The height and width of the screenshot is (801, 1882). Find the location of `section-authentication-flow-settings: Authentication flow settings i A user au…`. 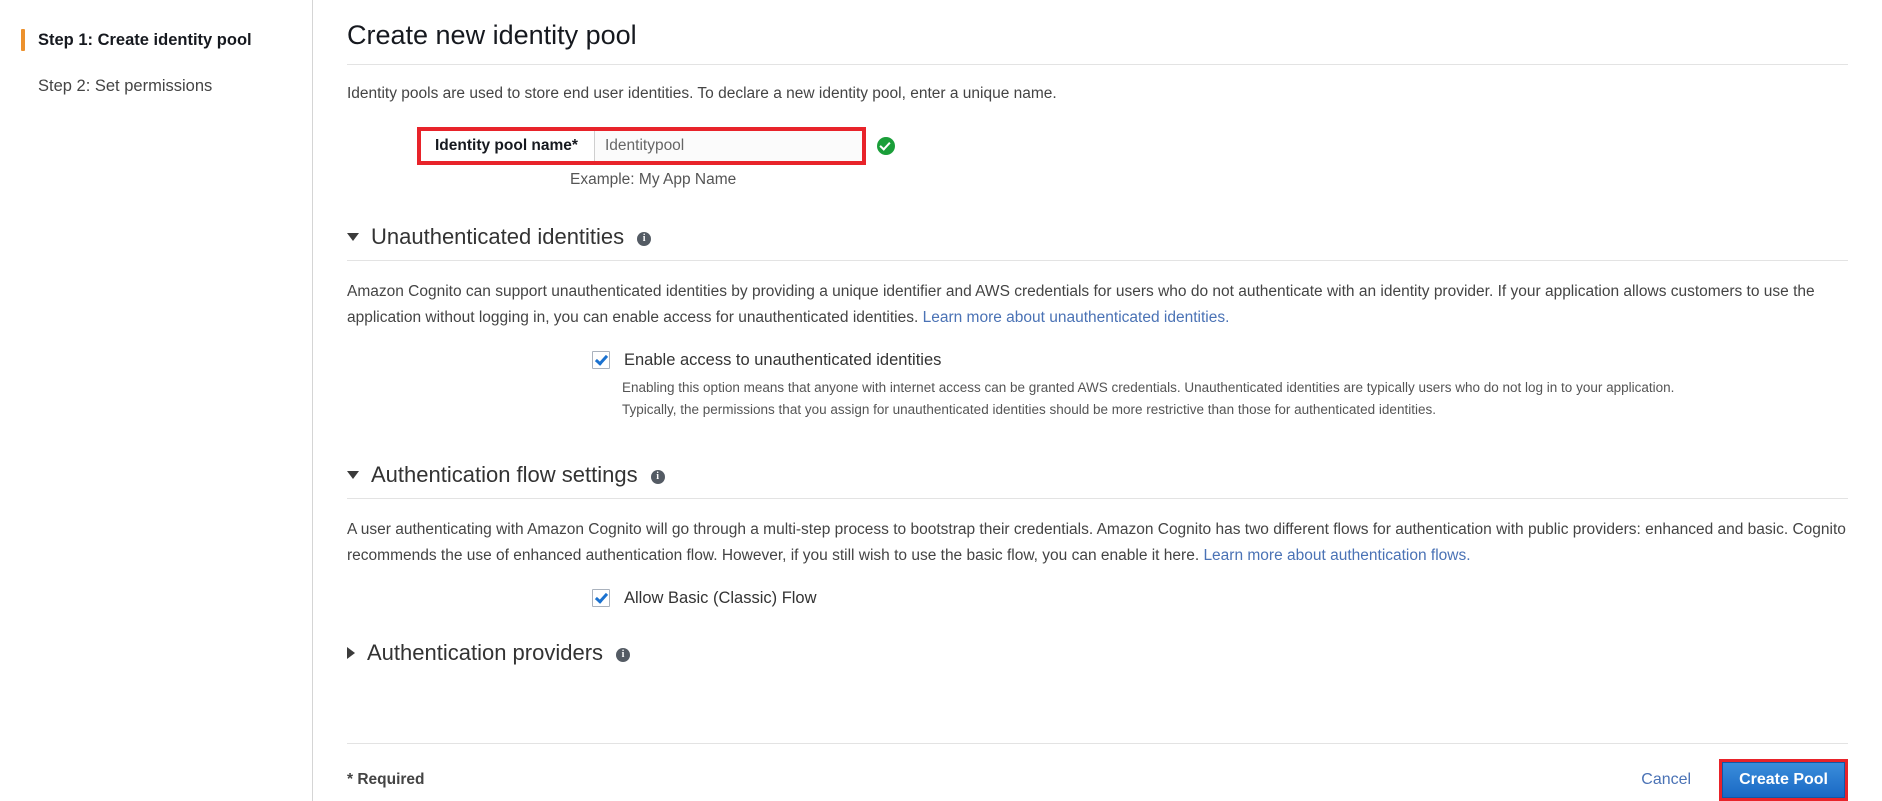

section-authentication-flow-settings: Authentication flow settings i A user au… is located at coordinates (1097, 535).